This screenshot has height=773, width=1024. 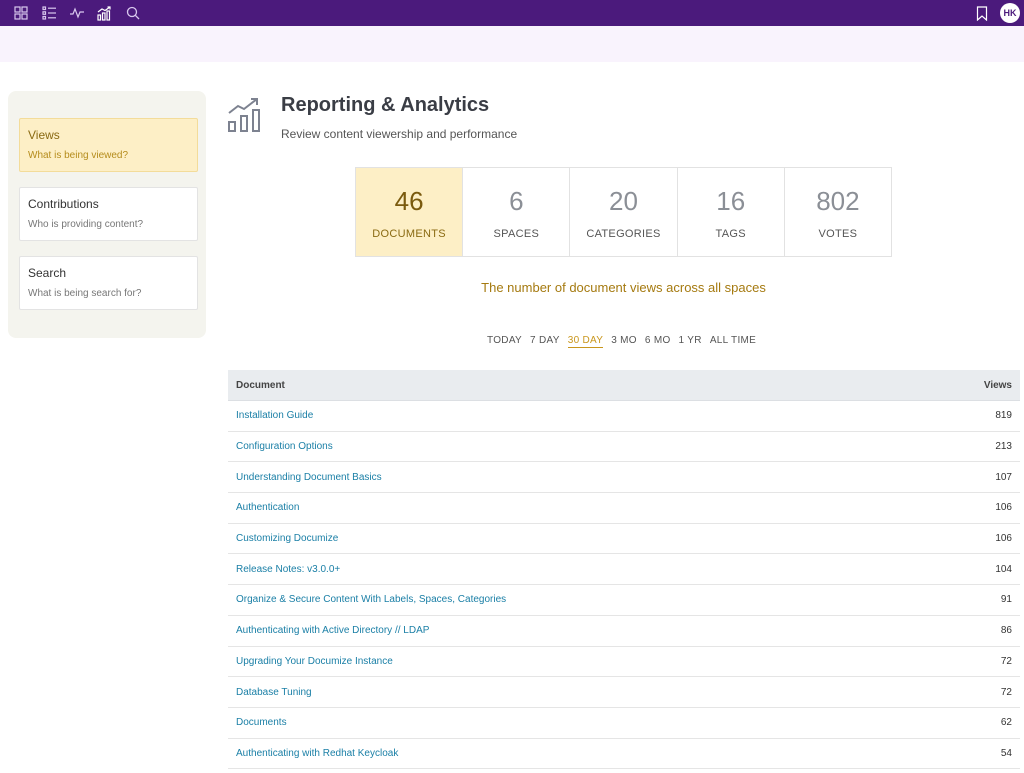 I want to click on table-row: Configuration Options 213, so click(x=624, y=447).